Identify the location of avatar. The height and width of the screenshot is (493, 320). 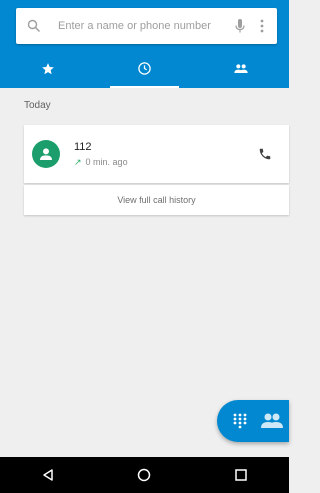
(46, 154).